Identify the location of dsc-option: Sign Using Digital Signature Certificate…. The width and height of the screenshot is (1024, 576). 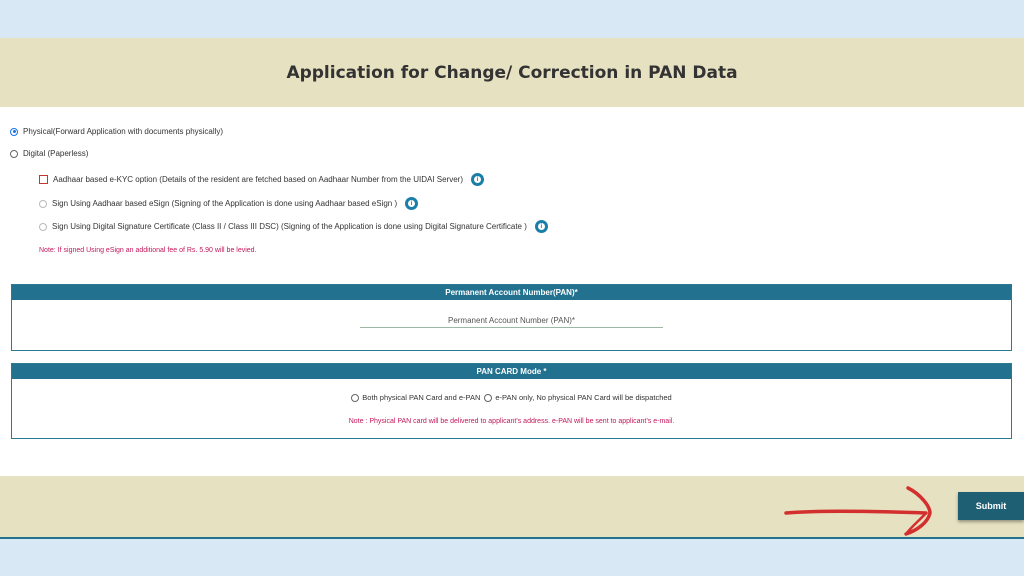
(293, 226).